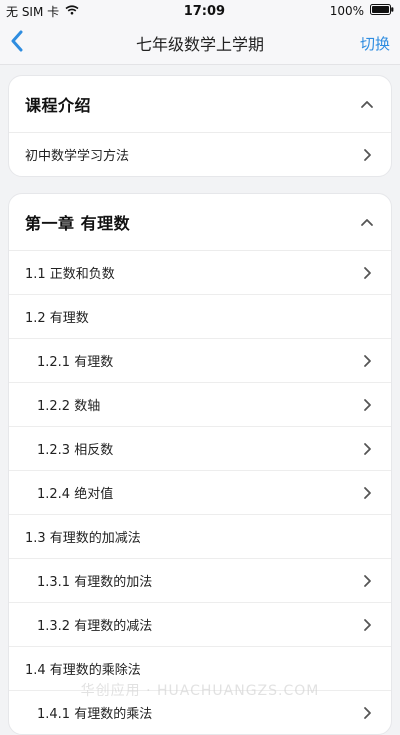 This screenshot has width=400, height=735. What do you see at coordinates (200, 154) in the screenshot?
I see `list-item: 初中数学学习方法` at bounding box center [200, 154].